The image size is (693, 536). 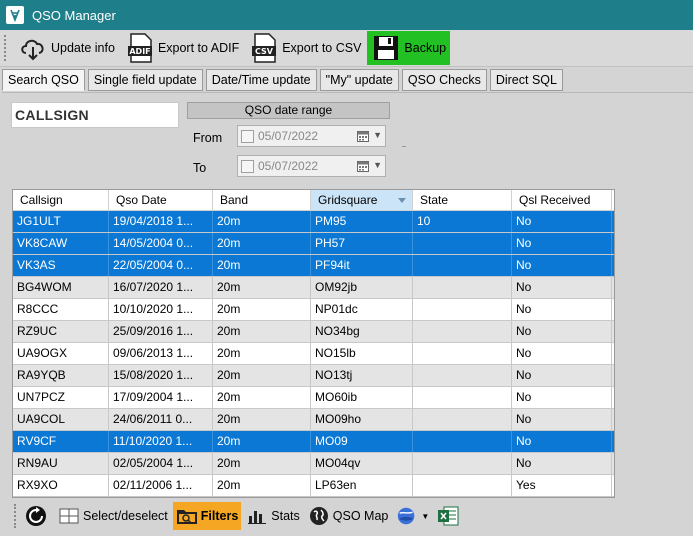 I want to click on column-header-band: Band, so click(x=262, y=200).